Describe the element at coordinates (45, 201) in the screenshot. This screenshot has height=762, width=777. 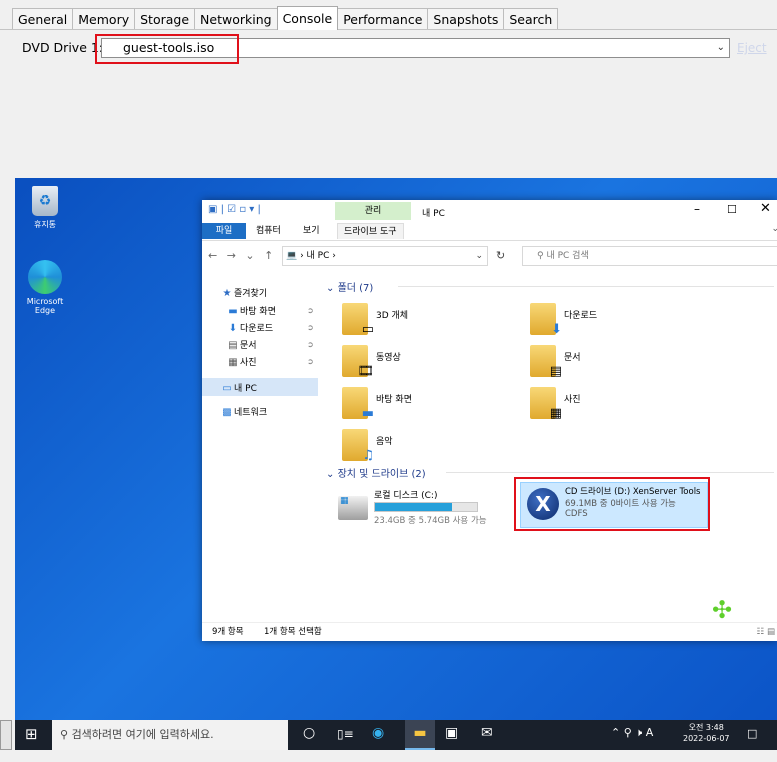
I see `recycle-bin-icon: ♻` at that location.